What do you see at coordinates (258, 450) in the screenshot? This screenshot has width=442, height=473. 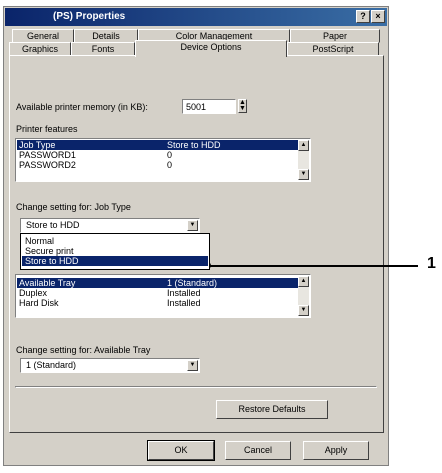 I see `cancel-button: Cancel` at bounding box center [258, 450].